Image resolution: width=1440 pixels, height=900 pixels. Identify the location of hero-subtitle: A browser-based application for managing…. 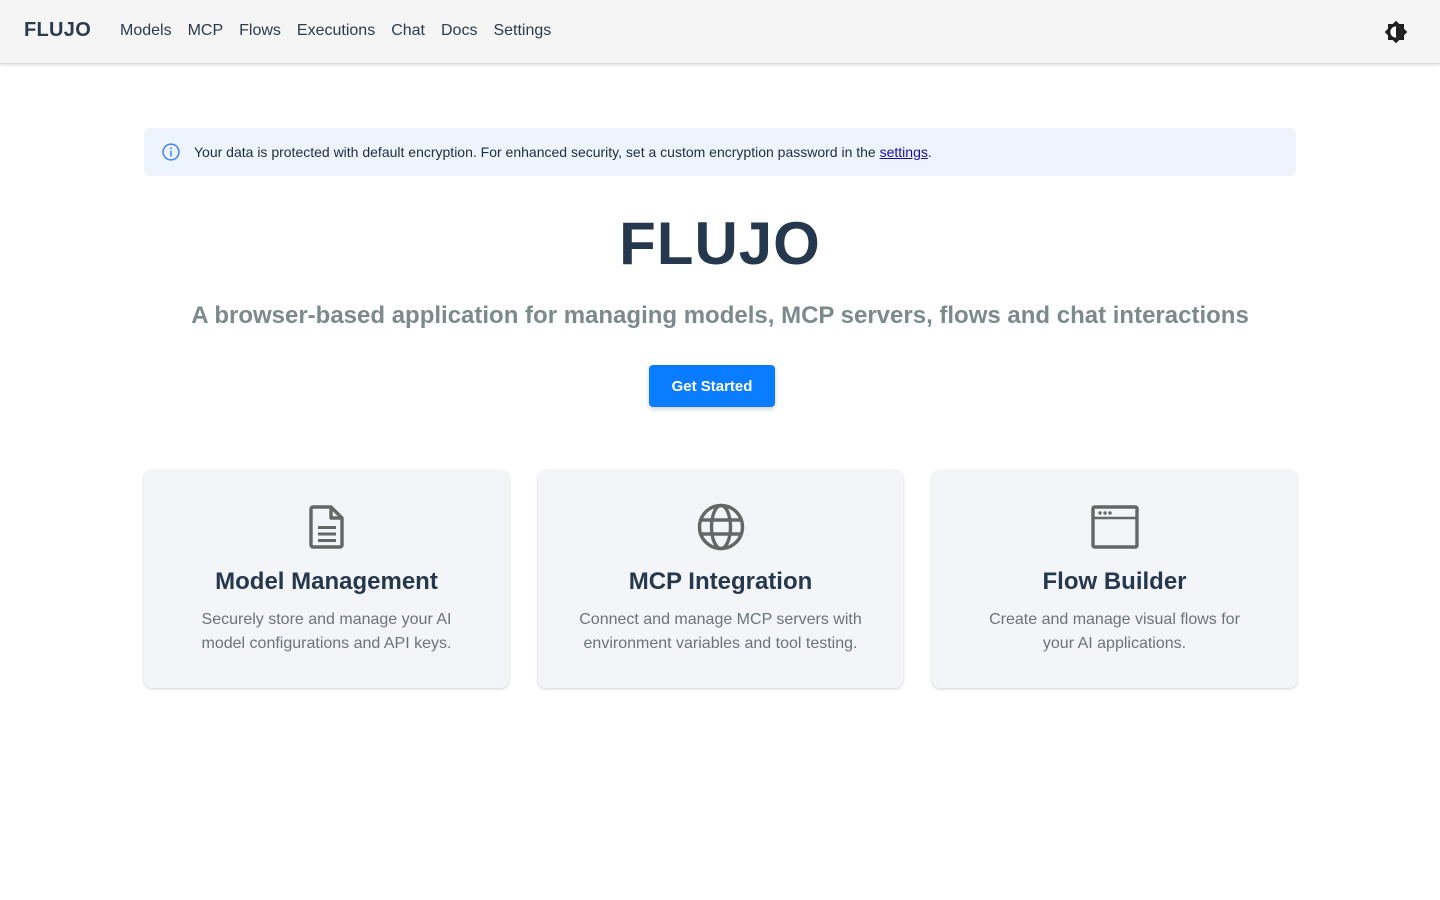
(720, 315).